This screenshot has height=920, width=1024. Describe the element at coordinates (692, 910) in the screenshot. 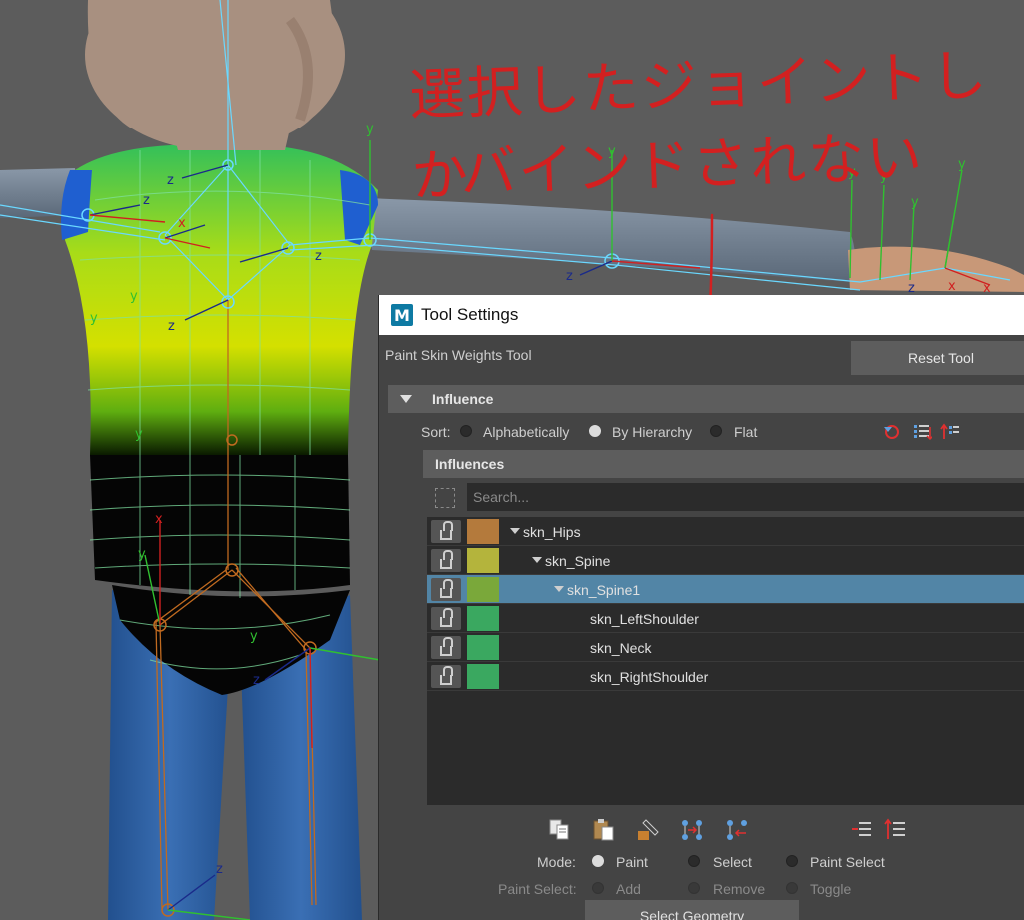

I see `select-geometry-button: Select Geometry` at that location.